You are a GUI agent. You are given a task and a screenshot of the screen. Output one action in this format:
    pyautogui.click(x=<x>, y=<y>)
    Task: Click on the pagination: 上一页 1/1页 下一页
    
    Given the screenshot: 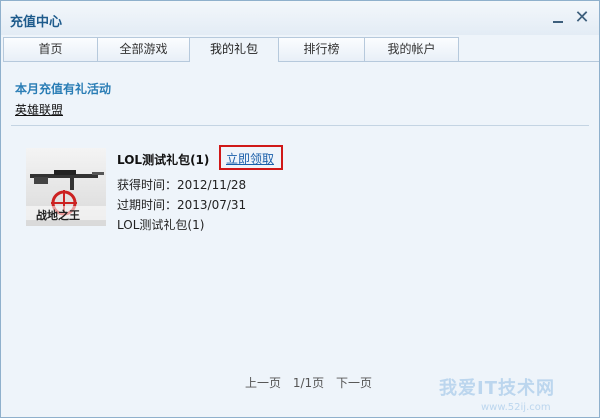 What is the action you would take?
    pyautogui.click(x=312, y=382)
    